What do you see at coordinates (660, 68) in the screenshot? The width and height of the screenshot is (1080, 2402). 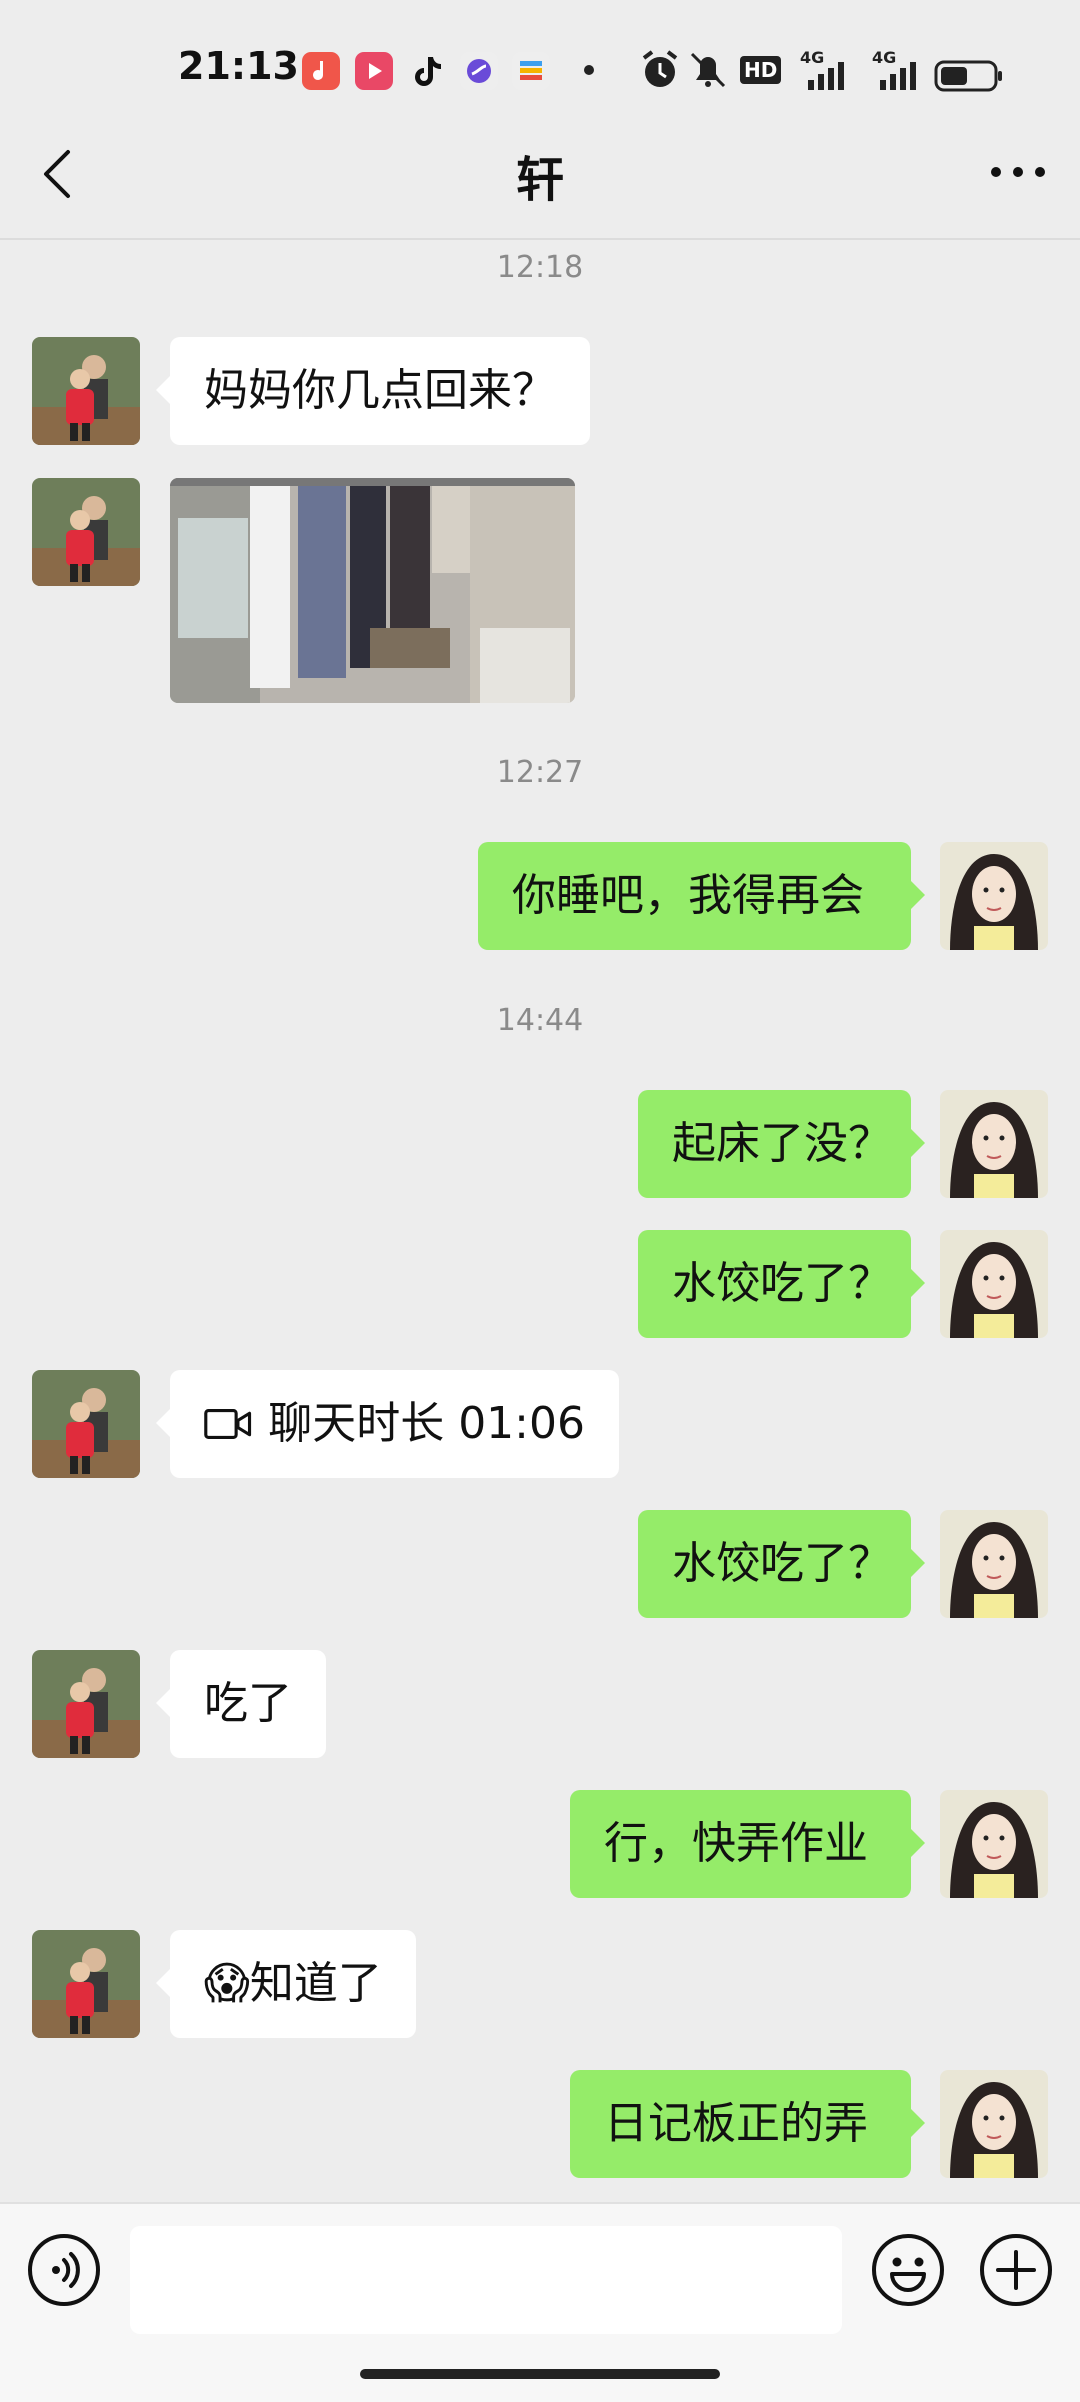 I see `alarm-icon` at bounding box center [660, 68].